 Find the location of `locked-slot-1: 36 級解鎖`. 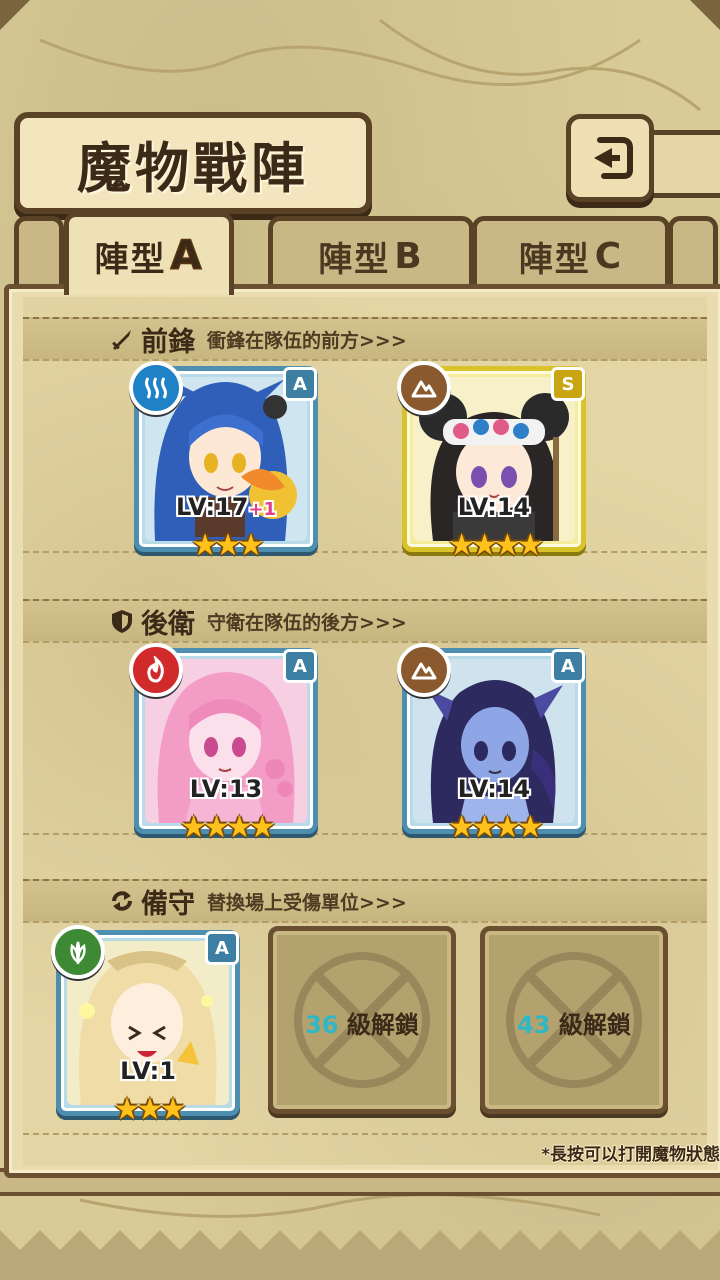

locked-slot-1: 36 級解鎖 is located at coordinates (362, 1020).